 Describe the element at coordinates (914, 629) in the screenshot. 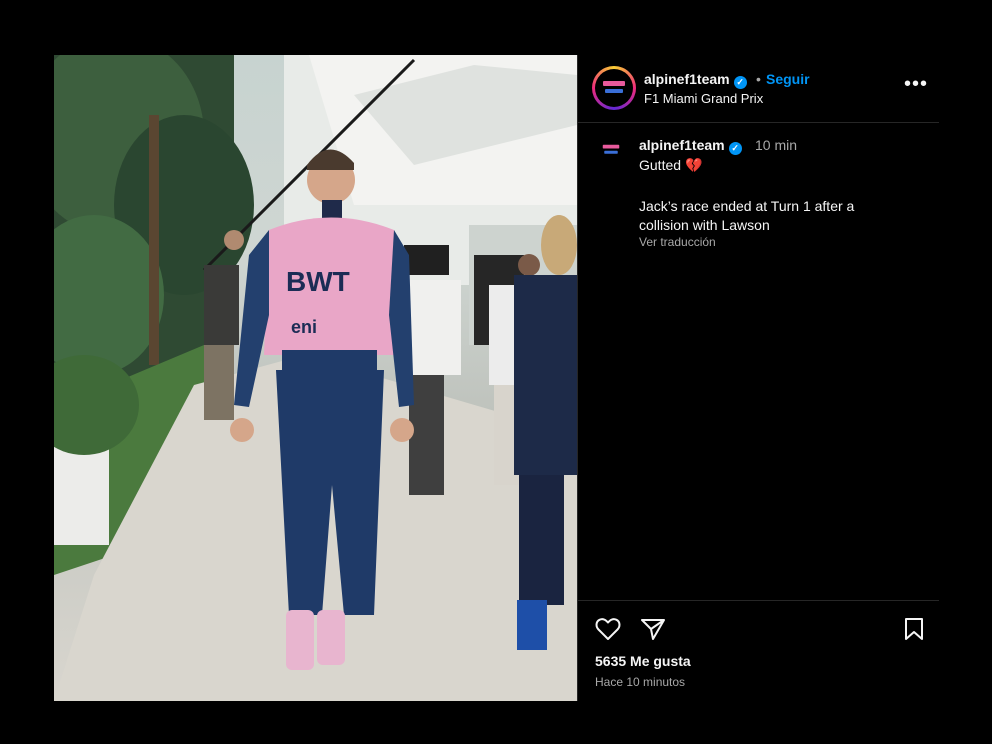

I see `bookmark-icon` at that location.